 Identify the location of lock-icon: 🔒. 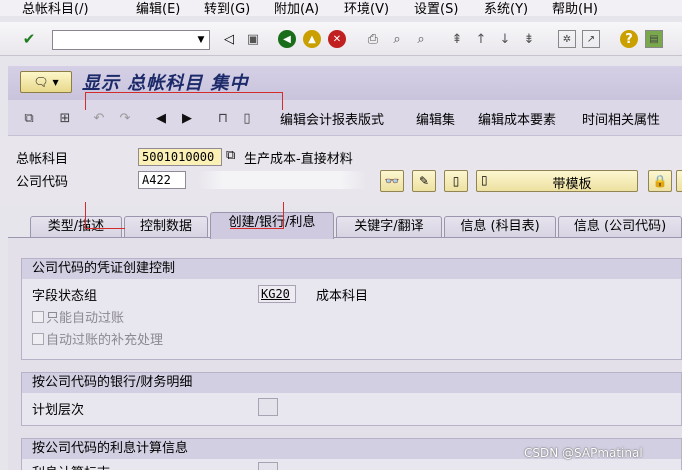
(660, 181).